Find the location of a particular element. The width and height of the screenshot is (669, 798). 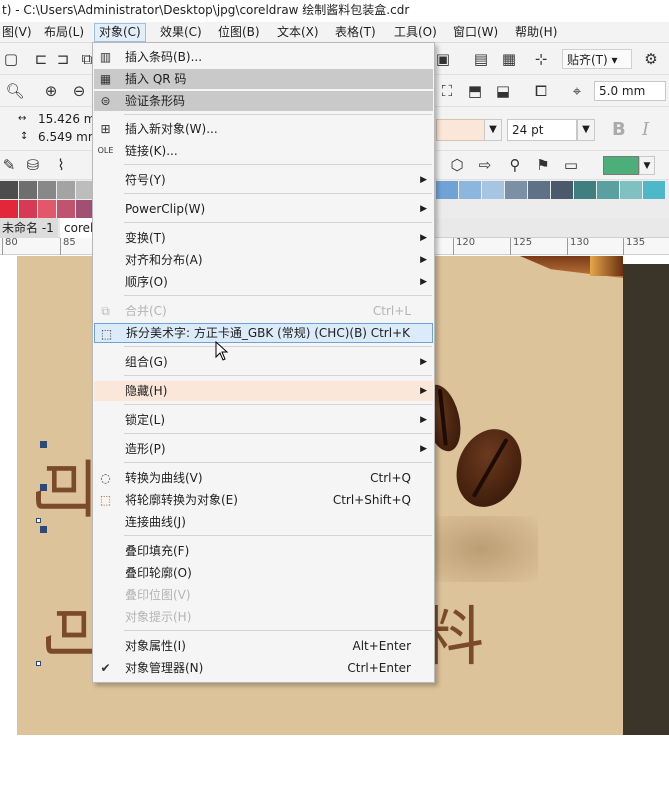

flowchart-icon: ⚲ is located at coordinates (515, 165).